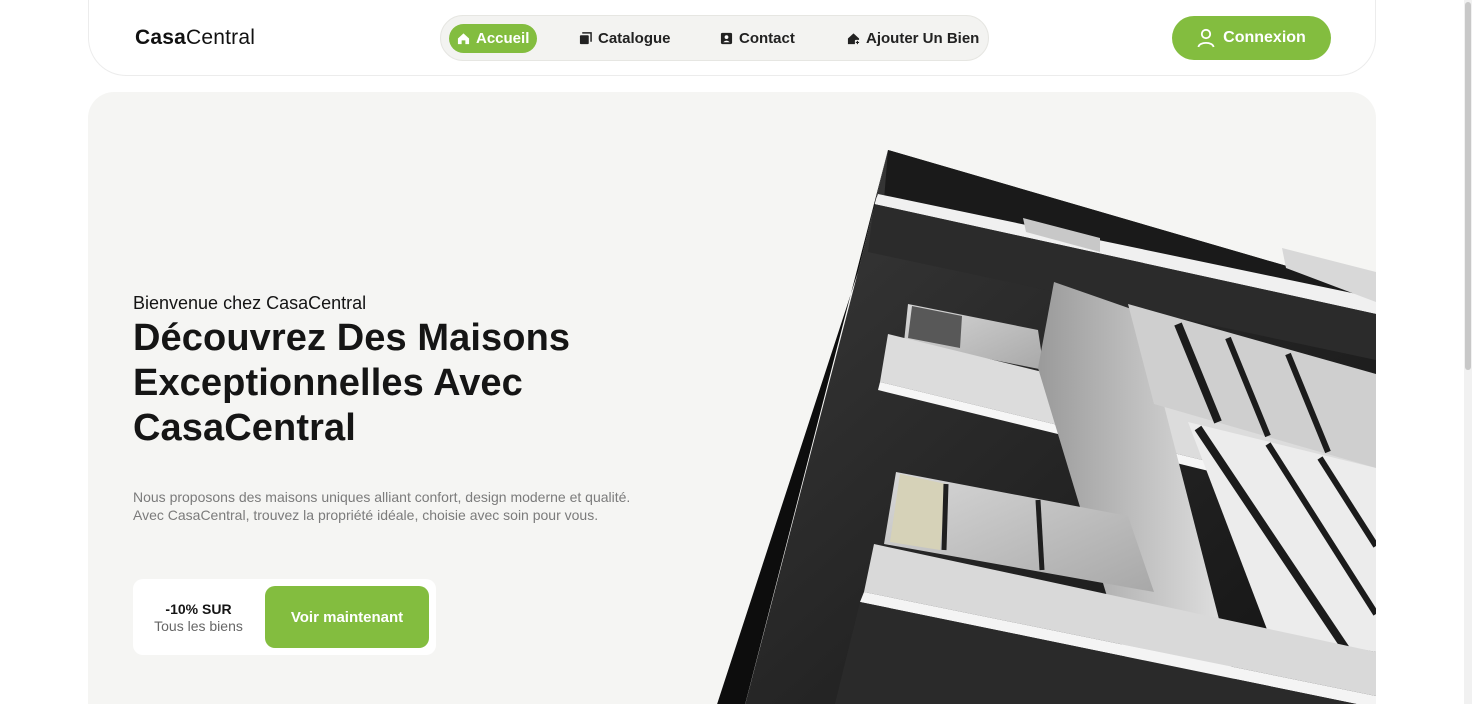 The height and width of the screenshot is (704, 1472). What do you see at coordinates (463, 39) in the screenshot?
I see `home-icon` at bounding box center [463, 39].